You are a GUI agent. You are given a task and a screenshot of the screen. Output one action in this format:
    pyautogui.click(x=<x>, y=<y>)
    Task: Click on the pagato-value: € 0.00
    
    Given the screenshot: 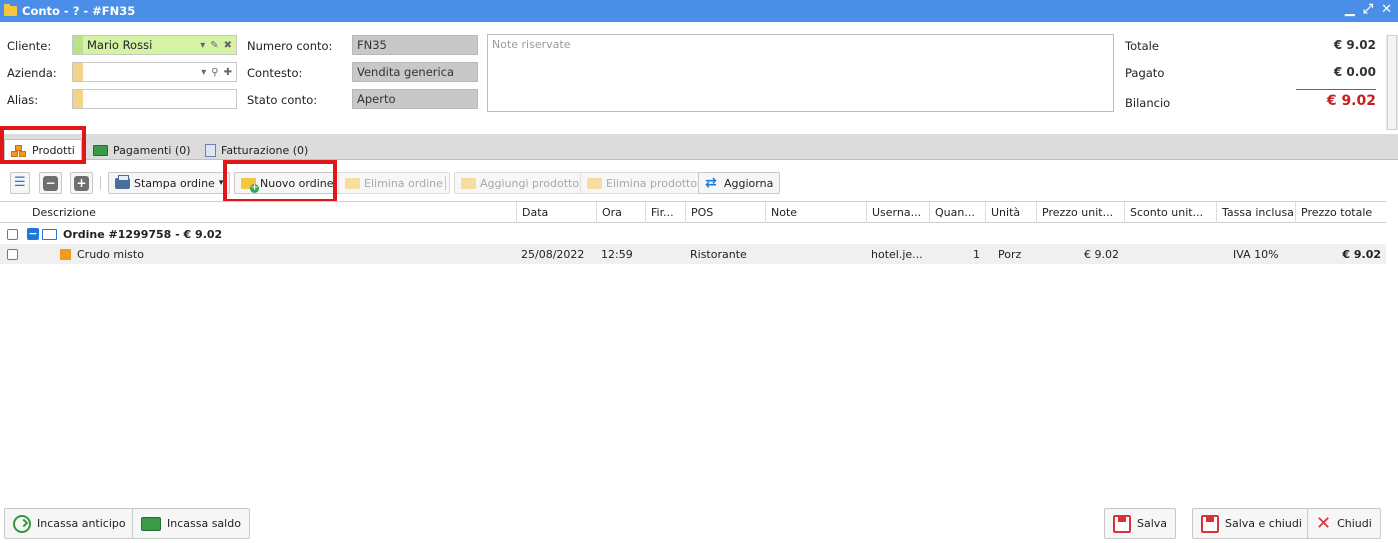 What is the action you would take?
    pyautogui.click(x=1354, y=72)
    